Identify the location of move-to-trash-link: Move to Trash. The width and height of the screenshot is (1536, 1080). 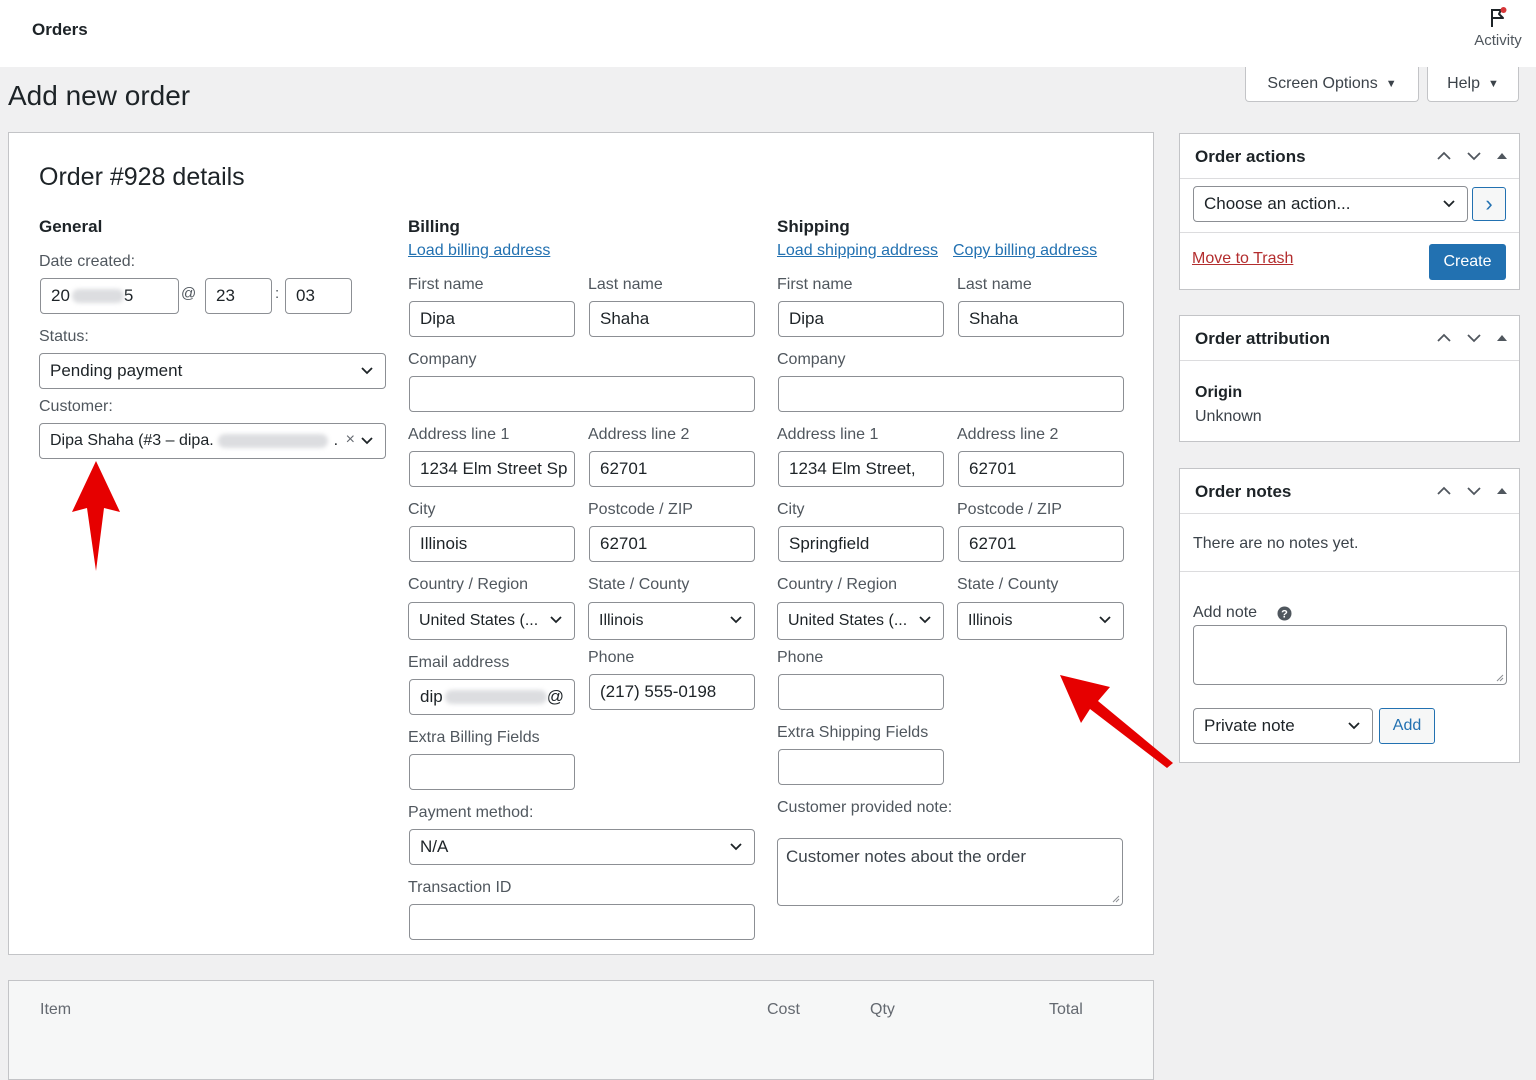
(1242, 259).